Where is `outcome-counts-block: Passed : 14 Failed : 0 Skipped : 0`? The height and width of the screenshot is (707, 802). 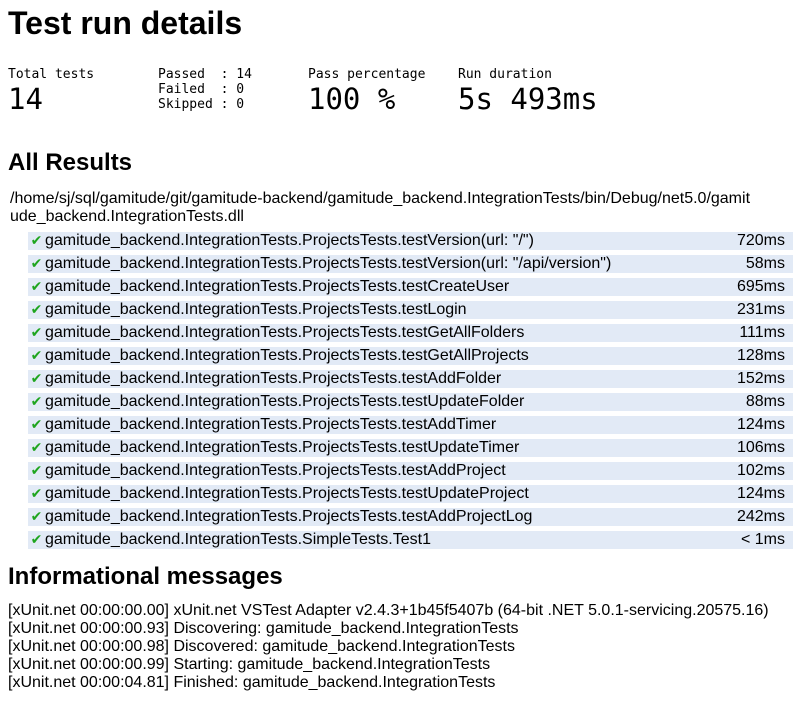
outcome-counts-block: Passed : 14 Failed : 0 Skipped : 0 is located at coordinates (233, 91).